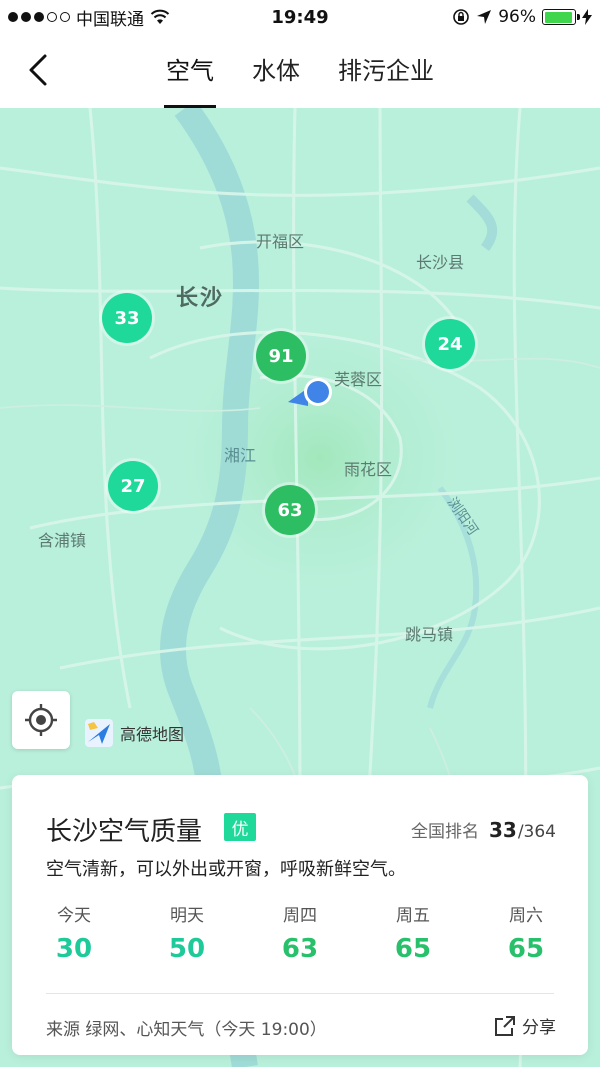  Describe the element at coordinates (505, 1025) in the screenshot. I see `share-icon` at that location.